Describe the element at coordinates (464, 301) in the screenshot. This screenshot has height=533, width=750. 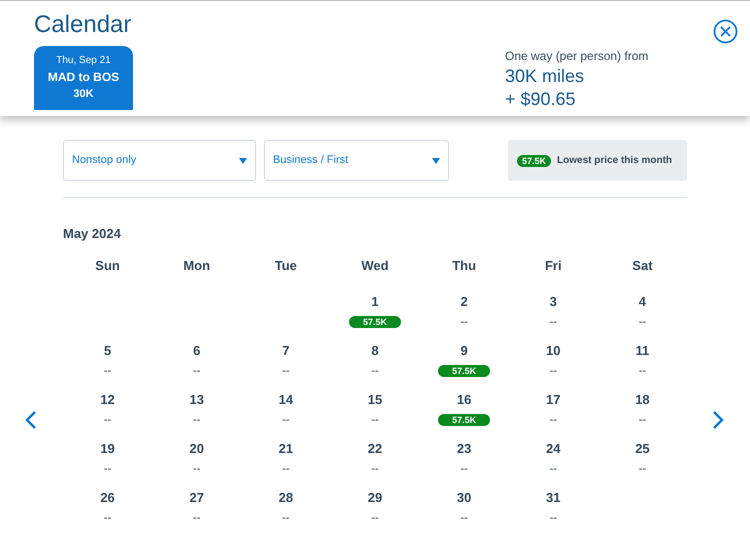
I see `day-number: 2` at that location.